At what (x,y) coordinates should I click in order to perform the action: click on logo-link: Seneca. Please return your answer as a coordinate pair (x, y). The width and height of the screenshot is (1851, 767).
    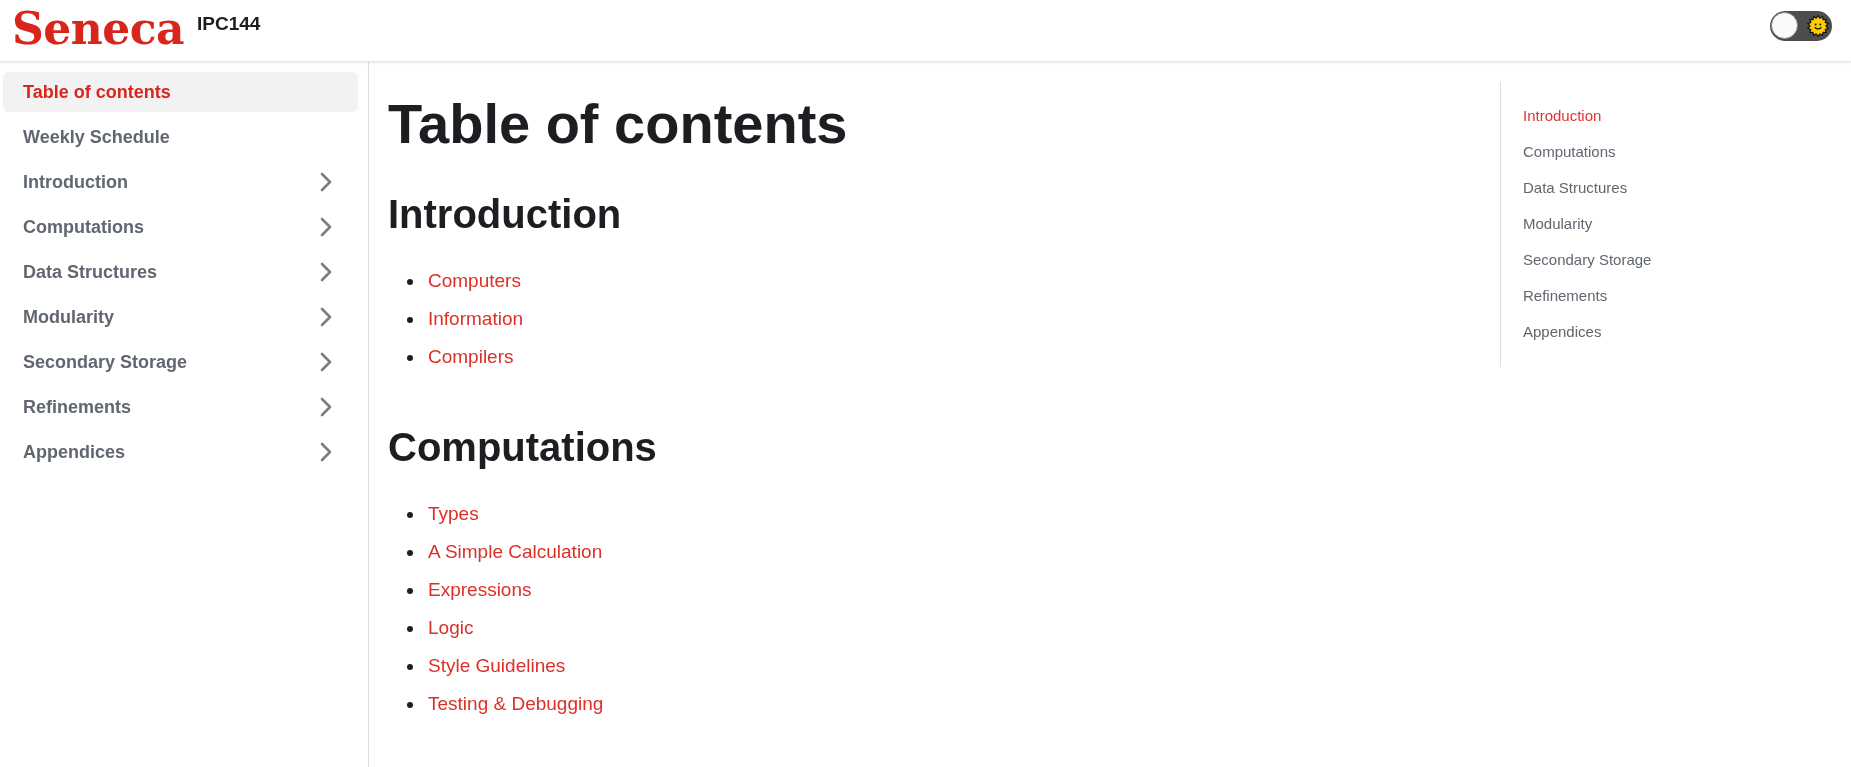
    Looking at the image, I should click on (98, 28).